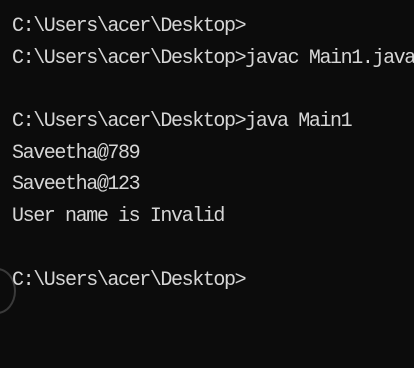 The width and height of the screenshot is (414, 368). Describe the element at coordinates (129, 26) in the screenshot. I see `terminal-line-prompt: C:\Users\acer\Desktop>` at that location.